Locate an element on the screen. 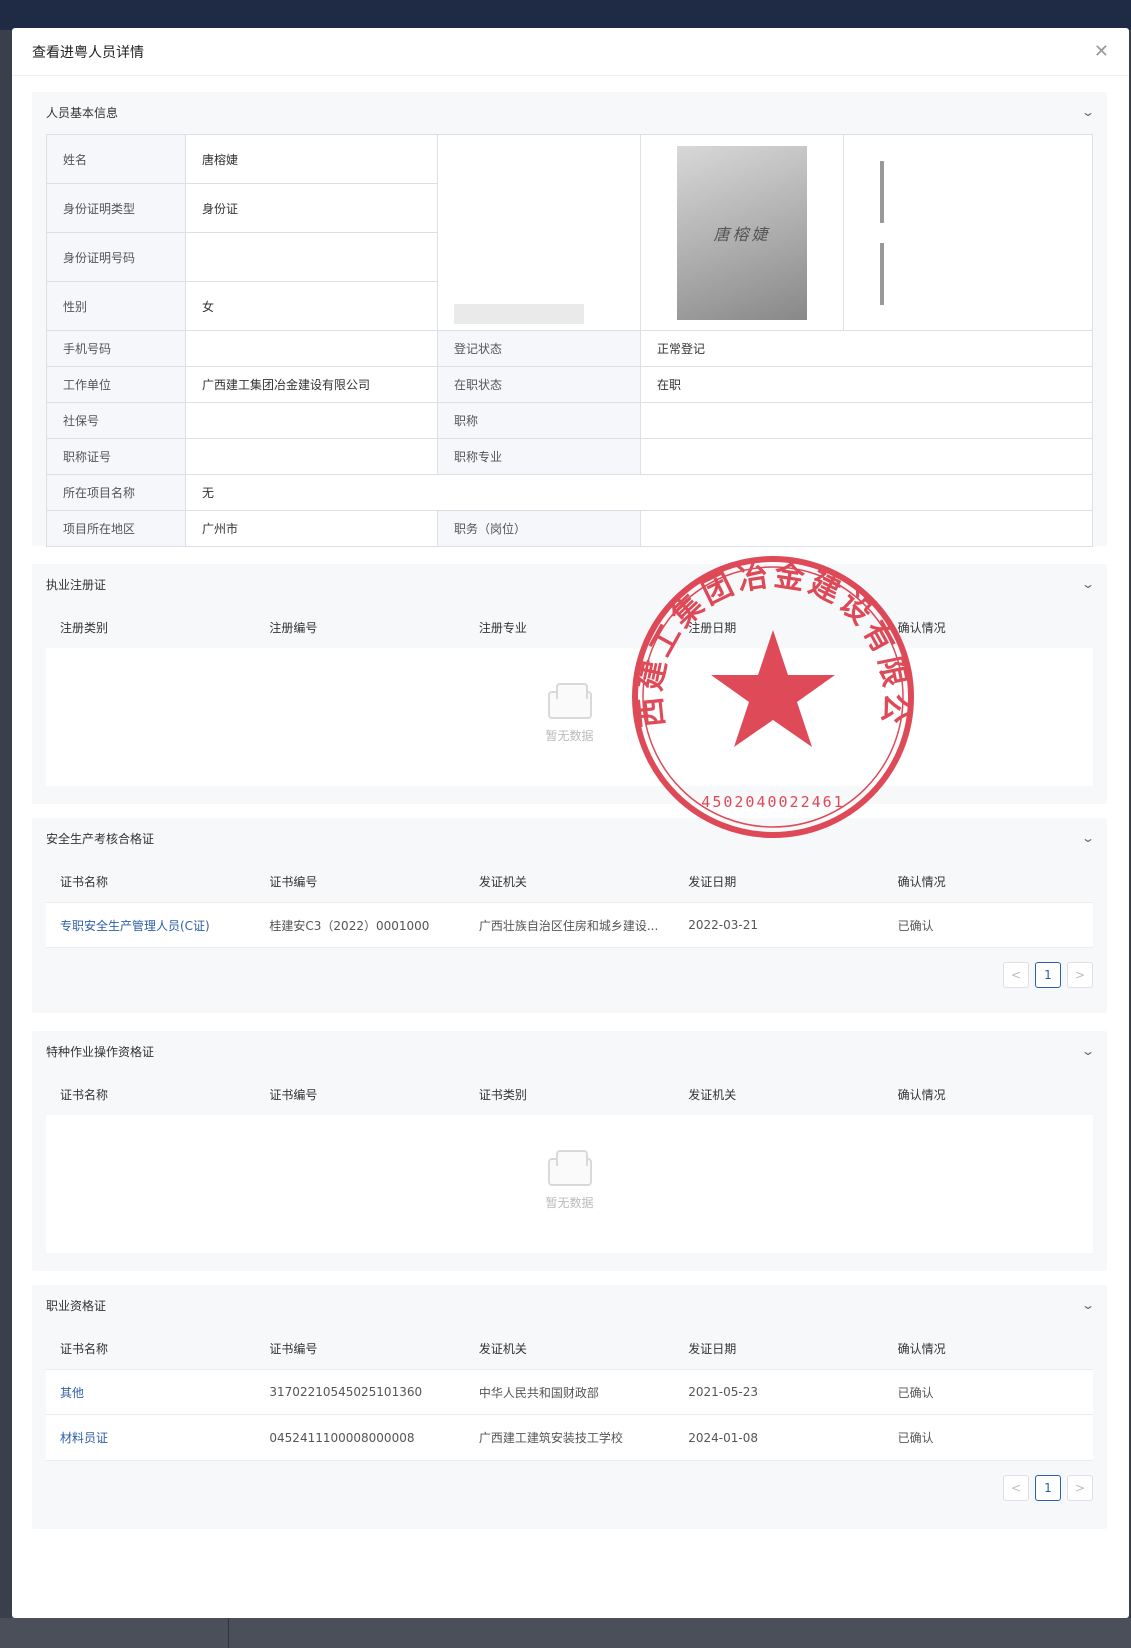  region-label: 项目所在地区 is located at coordinates (116, 528).